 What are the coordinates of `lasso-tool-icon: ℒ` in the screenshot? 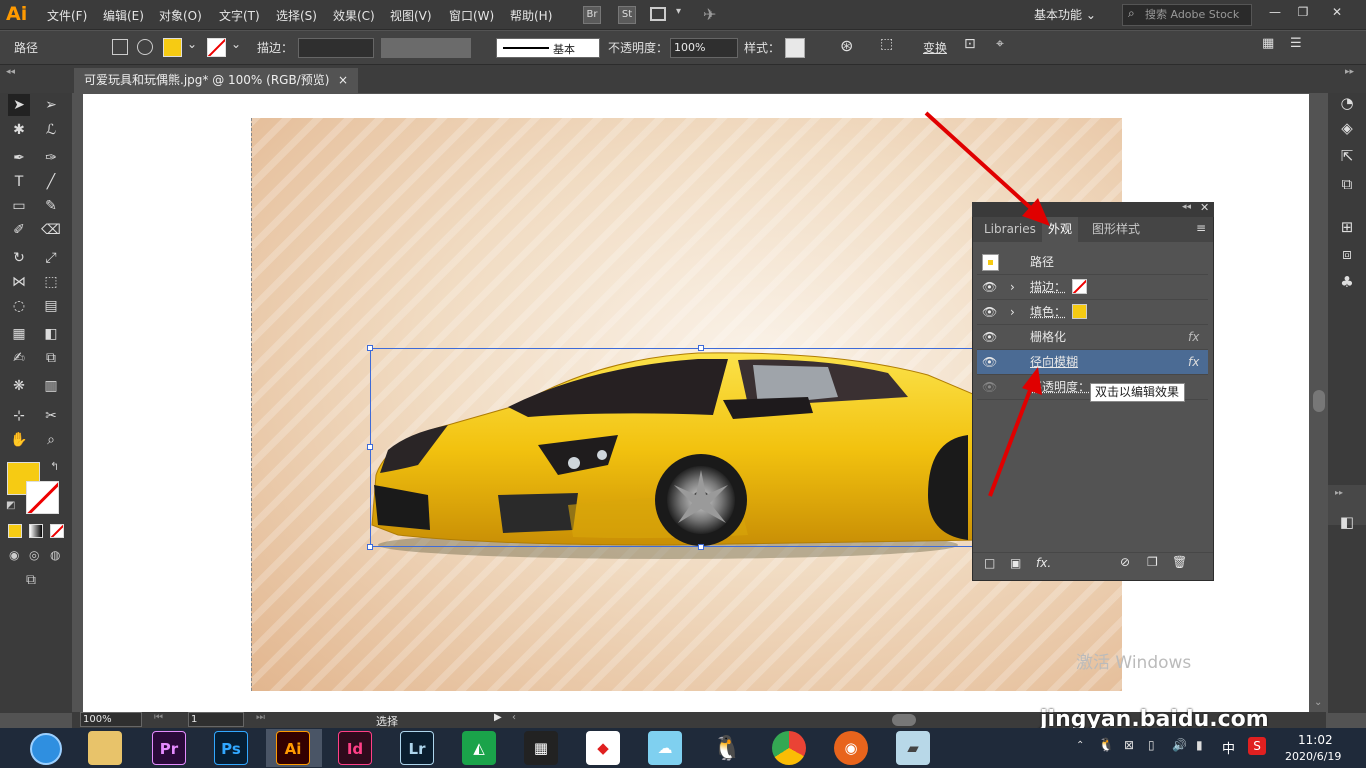 It's located at (51, 130).